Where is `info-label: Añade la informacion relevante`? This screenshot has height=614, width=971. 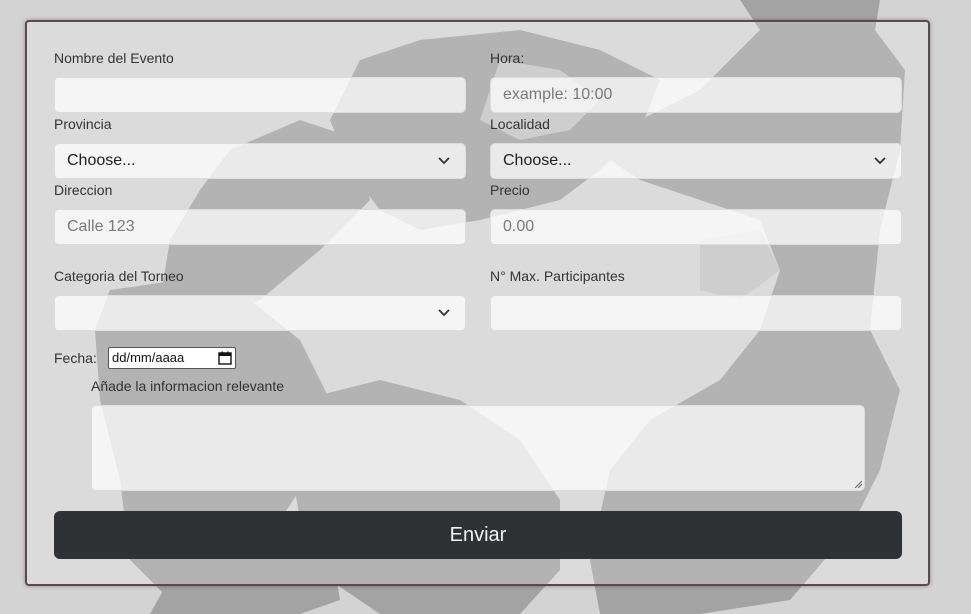 info-label: Añade la informacion relevante is located at coordinates (188, 386).